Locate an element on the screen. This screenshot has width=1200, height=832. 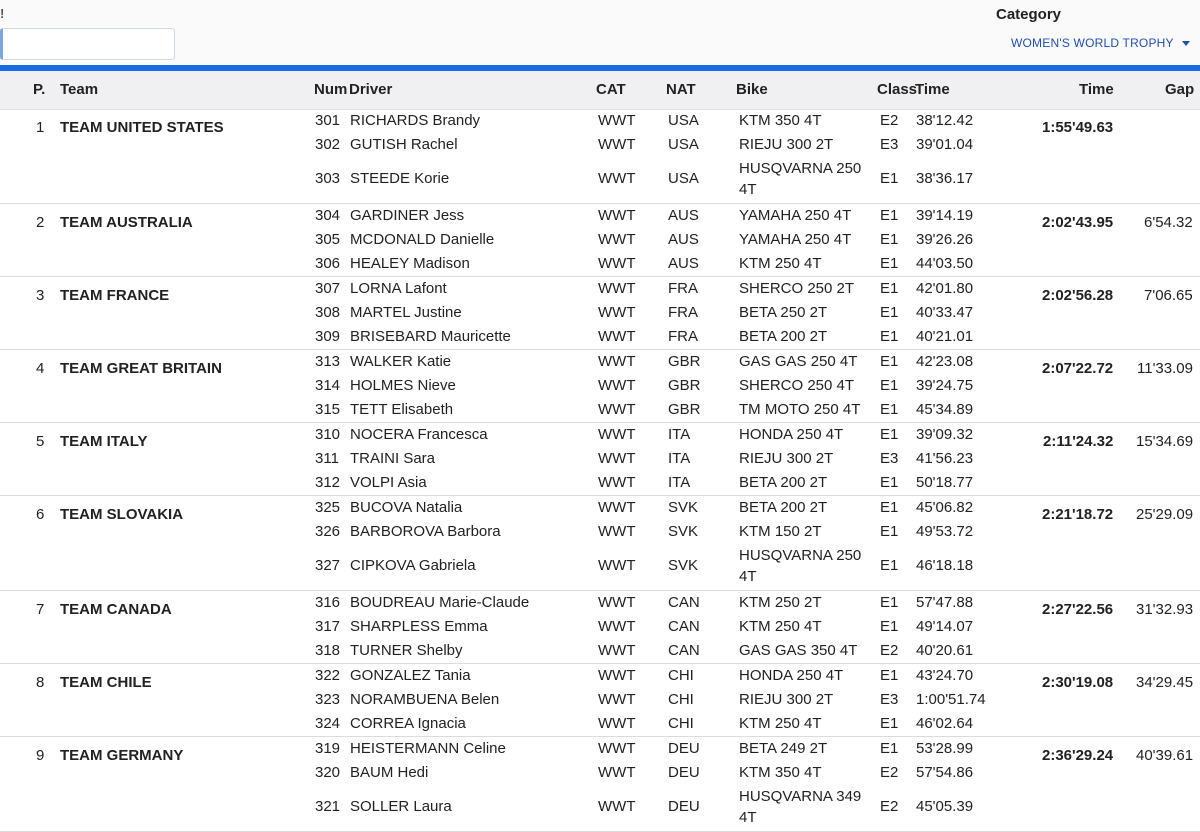
team-total-time: 2:30'19.08 is located at coordinates (1078, 682).